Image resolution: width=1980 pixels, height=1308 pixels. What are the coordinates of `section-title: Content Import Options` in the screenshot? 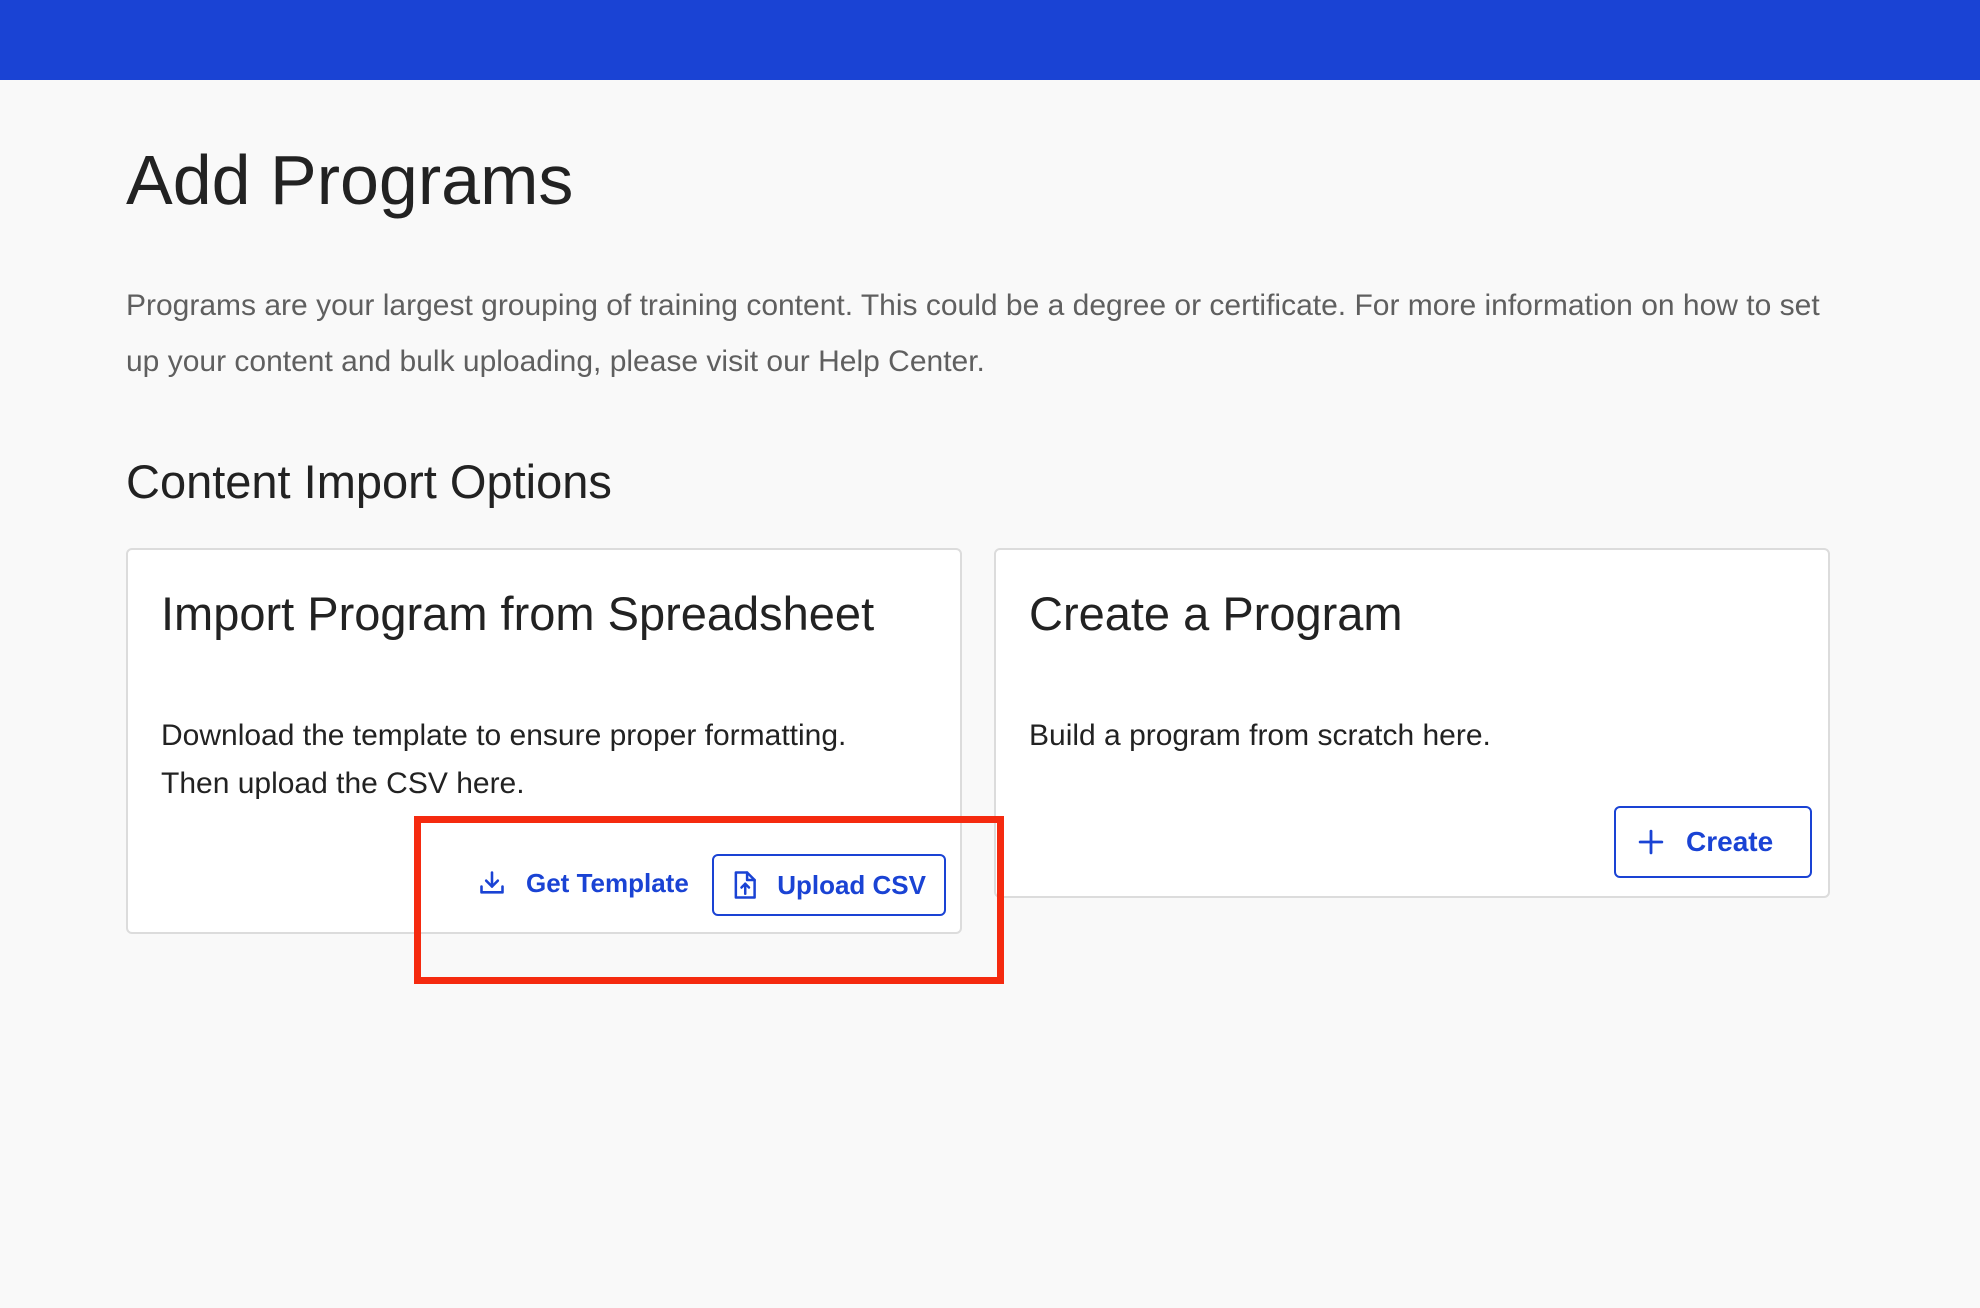 It's located at (369, 481).